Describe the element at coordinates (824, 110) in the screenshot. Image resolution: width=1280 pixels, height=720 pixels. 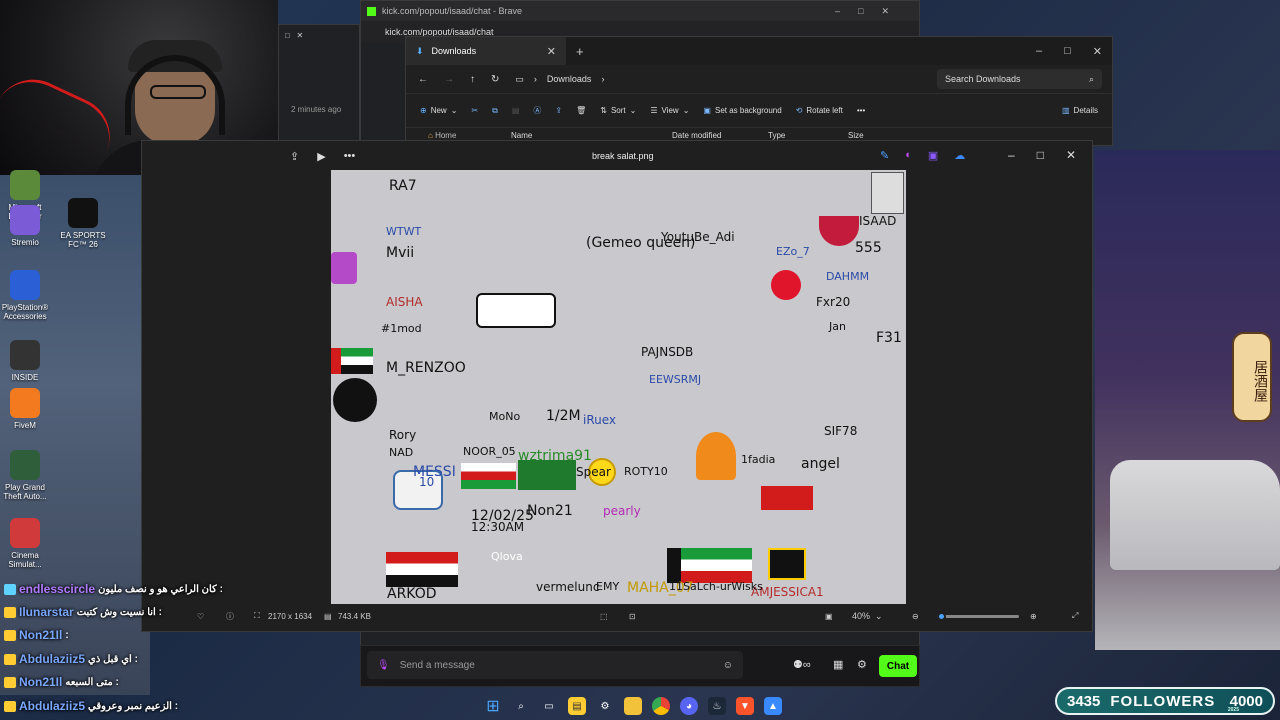
I see `rotate-left-label: Rotate left` at that location.